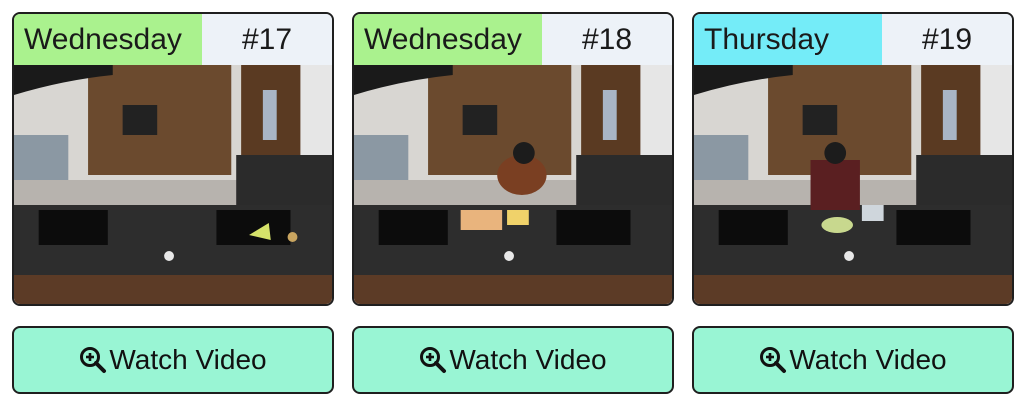 This screenshot has width=1030, height=412. I want to click on card-header: Wednesday #18, so click(513, 39).